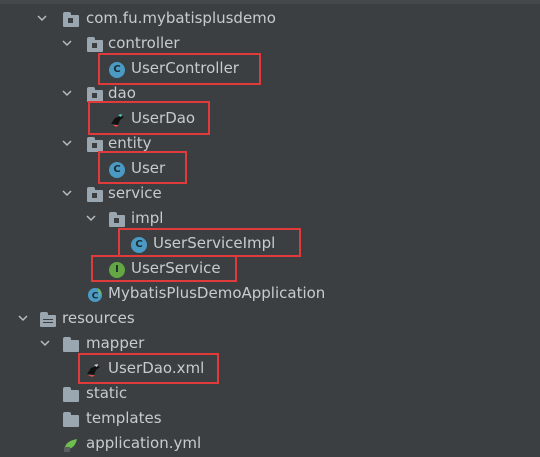 The height and width of the screenshot is (457, 540). I want to click on tree-item-static-folder: static, so click(270, 394).